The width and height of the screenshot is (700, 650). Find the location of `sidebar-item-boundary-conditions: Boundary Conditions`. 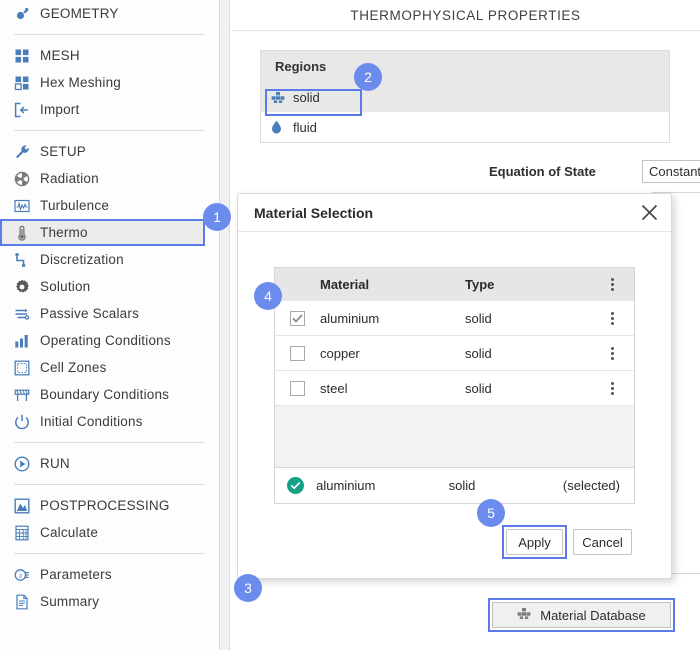

sidebar-item-boundary-conditions: Boundary Conditions is located at coordinates (109, 394).